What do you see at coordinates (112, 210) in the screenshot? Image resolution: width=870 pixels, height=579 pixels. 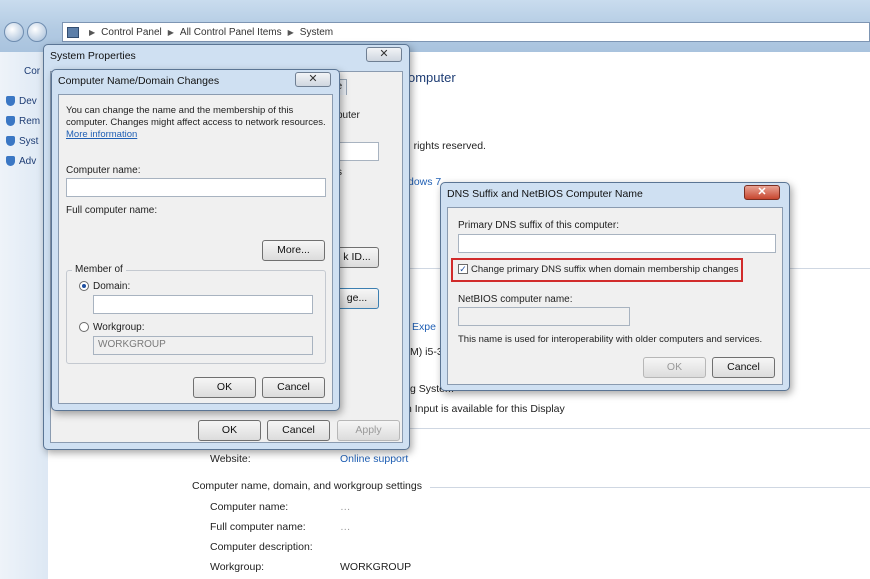 I see `full-name-label: Full computer name:` at bounding box center [112, 210].